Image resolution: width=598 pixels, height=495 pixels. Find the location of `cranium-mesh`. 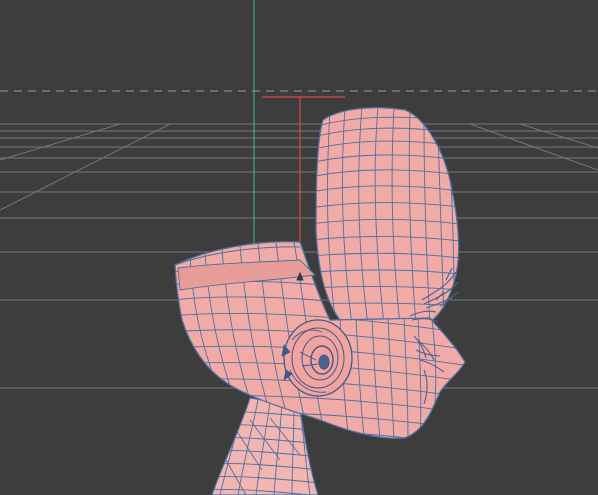

cranium-mesh is located at coordinates (385, 215).